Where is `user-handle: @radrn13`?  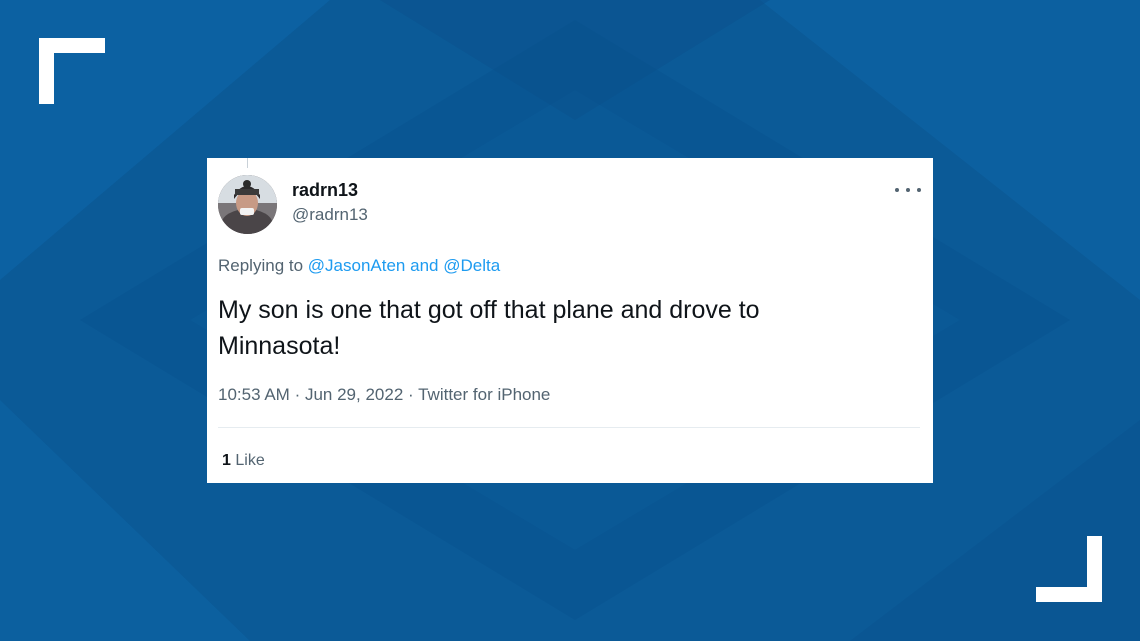 user-handle: @radrn13 is located at coordinates (330, 215).